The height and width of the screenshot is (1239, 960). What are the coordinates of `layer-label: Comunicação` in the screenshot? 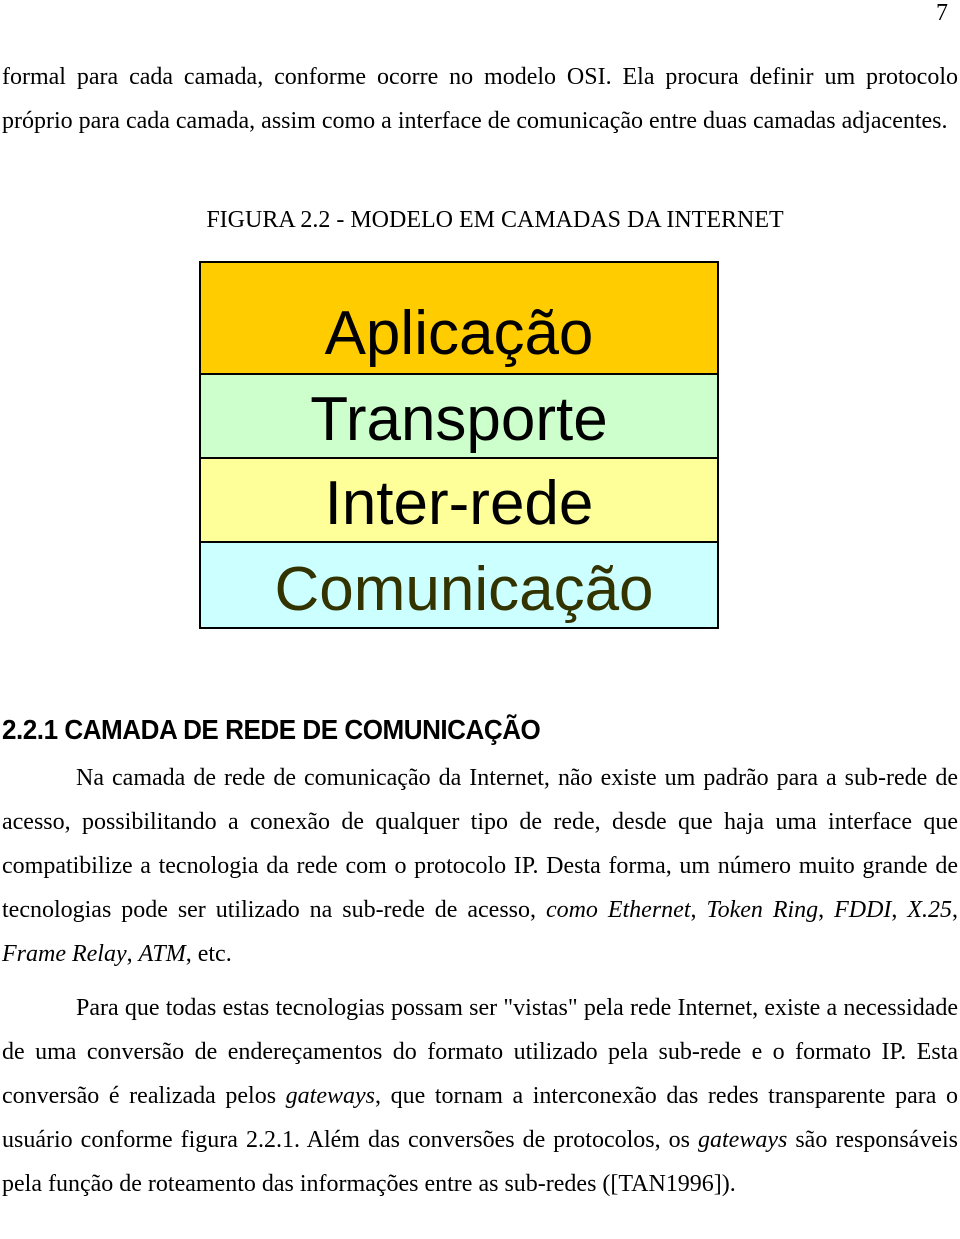 It's located at (464, 589).